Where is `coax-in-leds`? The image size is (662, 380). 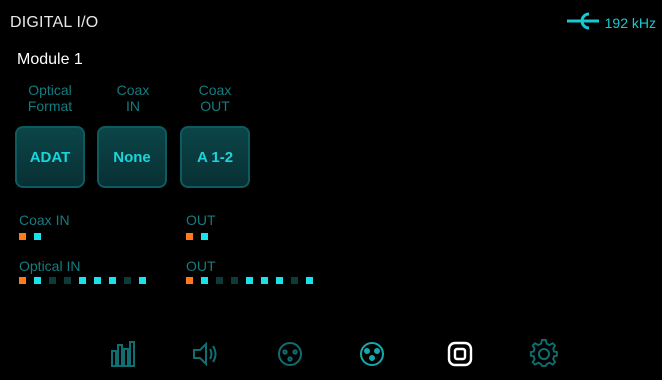
coax-in-leds is located at coordinates (30, 236).